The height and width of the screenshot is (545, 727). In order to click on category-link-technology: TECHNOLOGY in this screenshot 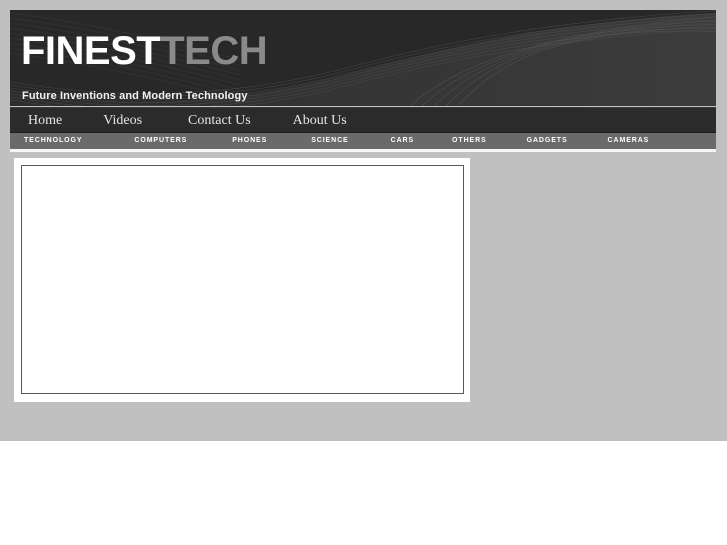, I will do `click(53, 141)`.